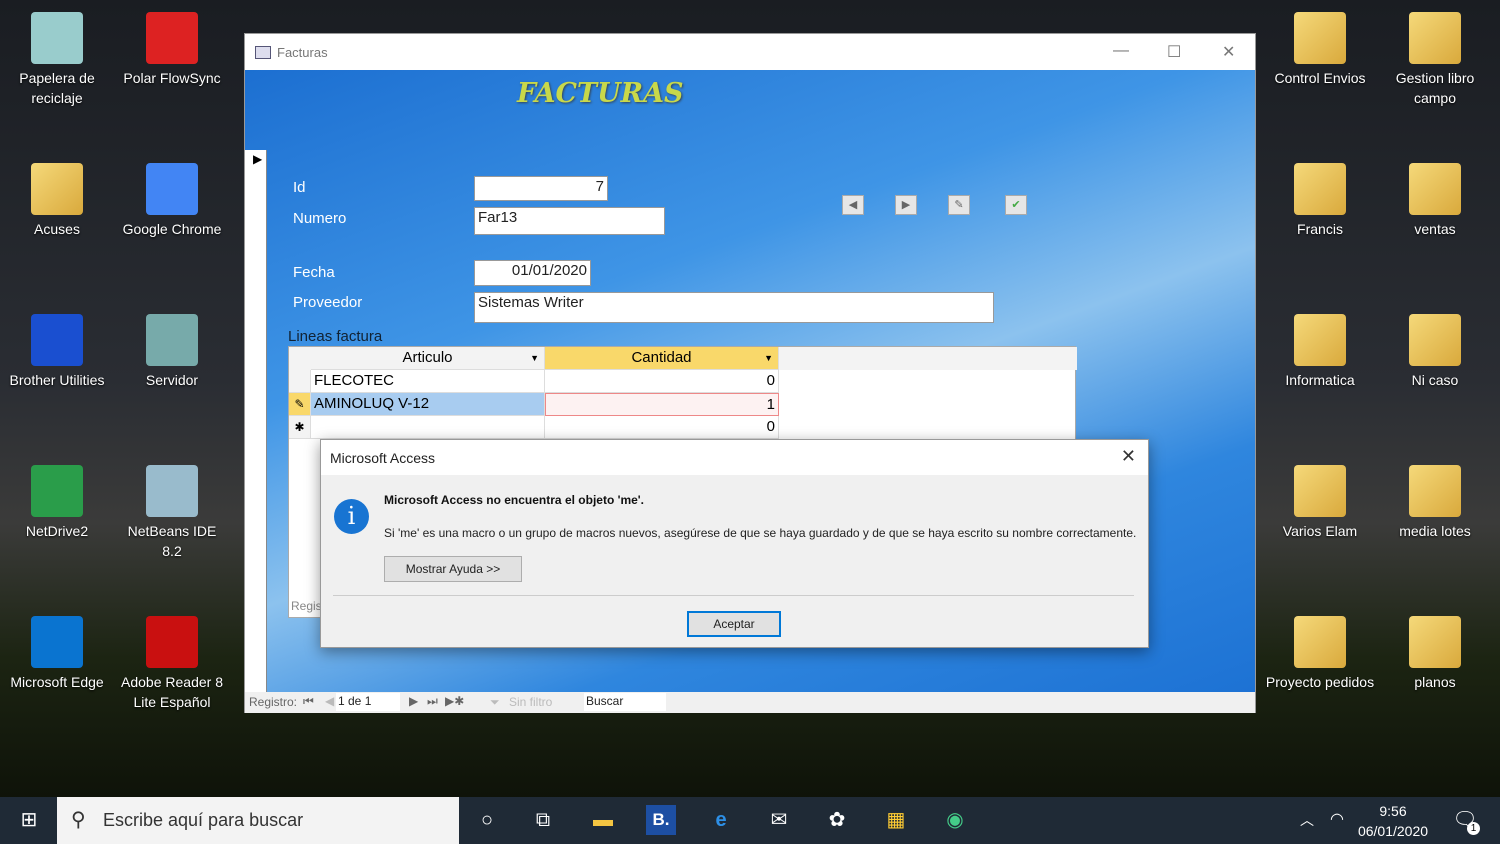 The image size is (1500, 844). I want to click on id-field: 7, so click(541, 188).